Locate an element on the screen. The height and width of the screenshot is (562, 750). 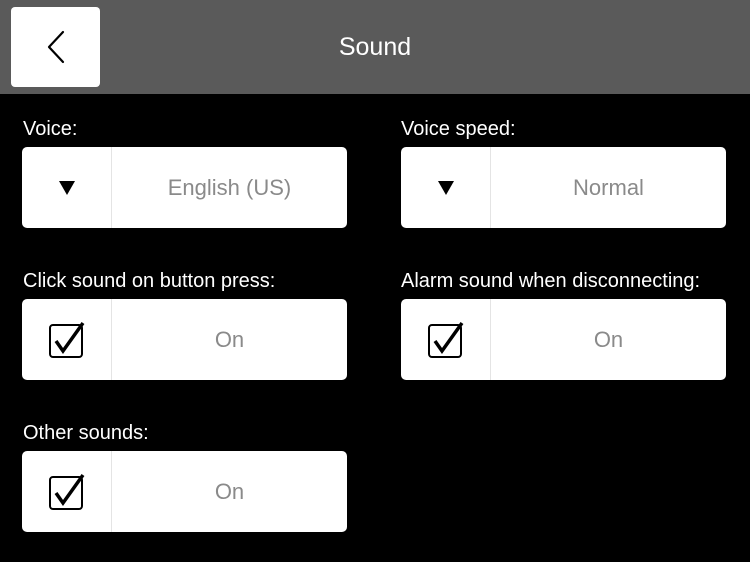
voice-dropdown: English (US) is located at coordinates (184, 187).